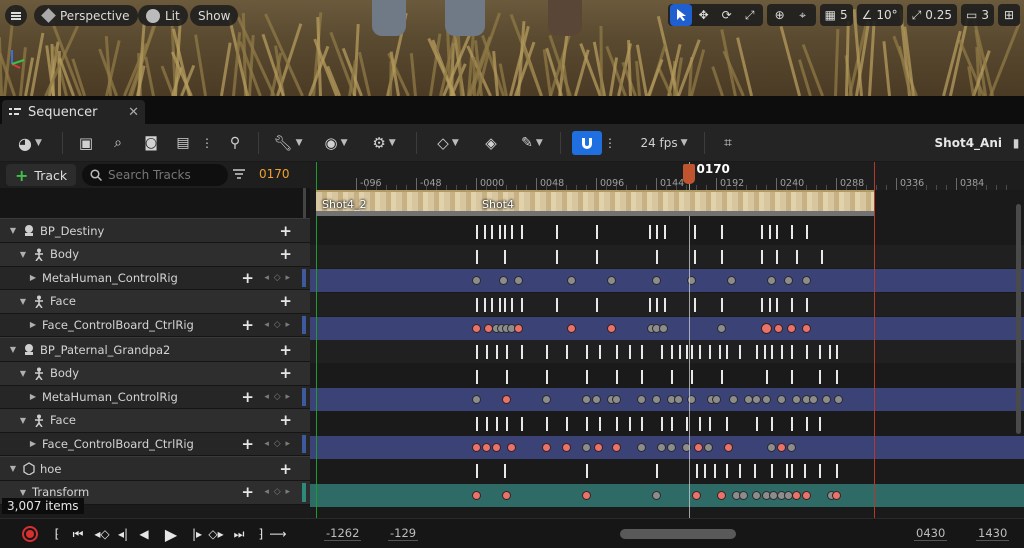 The image size is (1024, 548). Describe the element at coordinates (151, 143) in the screenshot. I see `render-movie-button: ◙` at that location.